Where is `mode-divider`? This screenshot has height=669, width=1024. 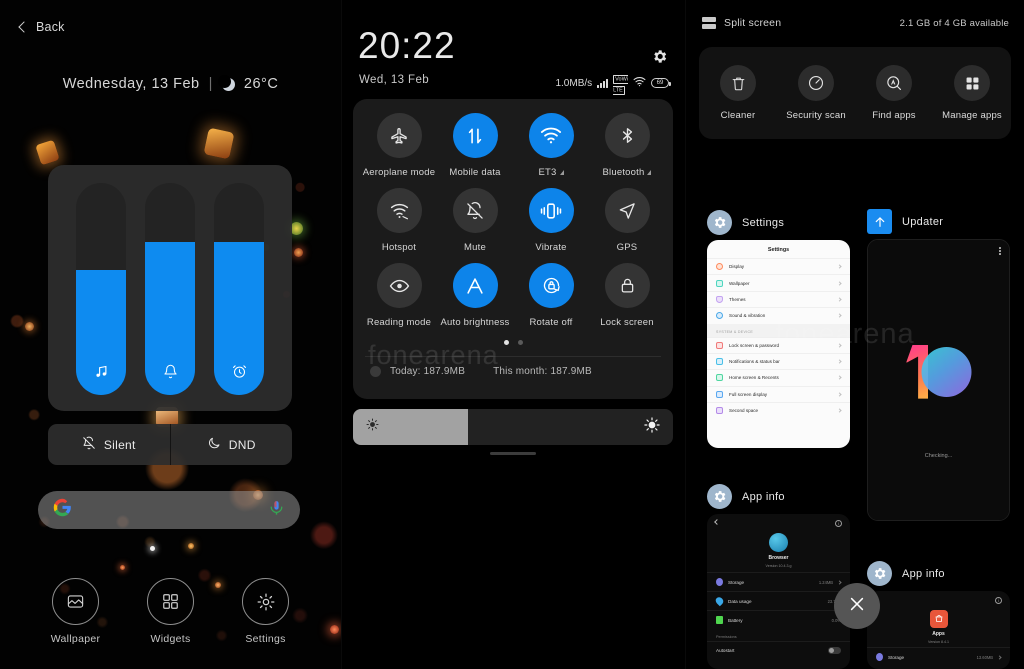
mode-divider is located at coordinates (170, 444).